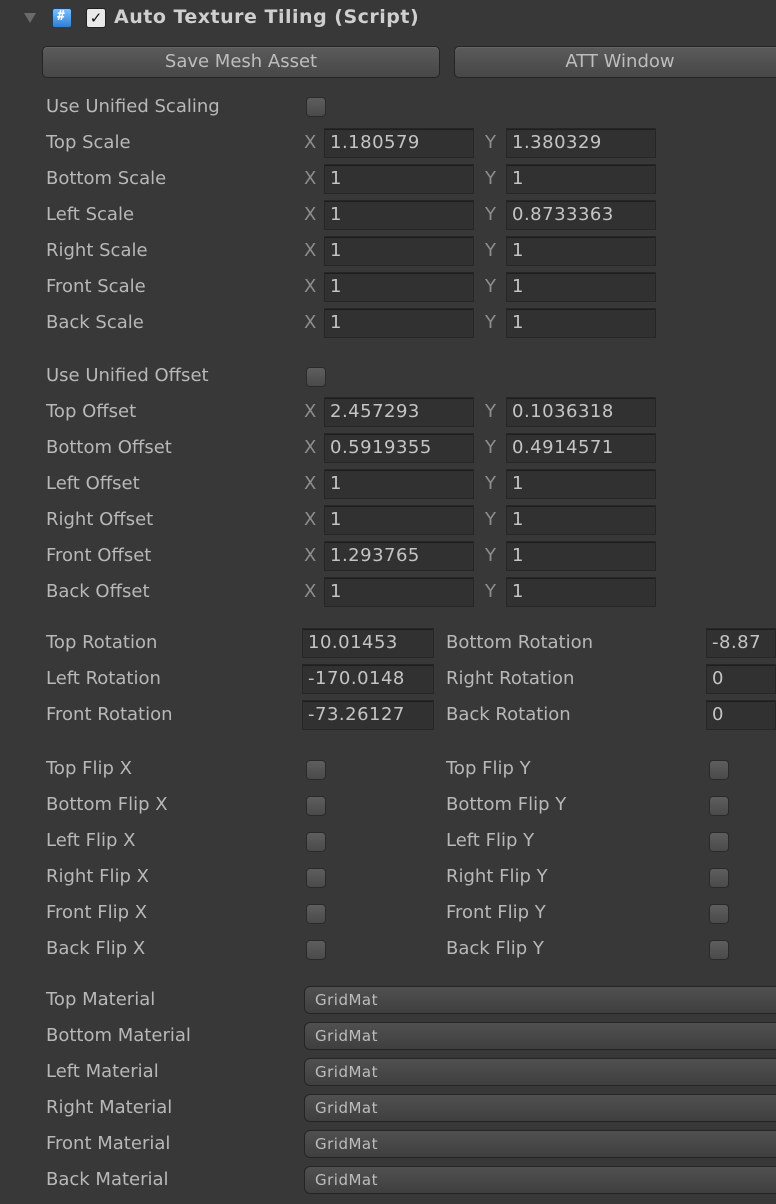 The height and width of the screenshot is (1204, 776). I want to click on rotation-label: Left Rotation, so click(103, 678).